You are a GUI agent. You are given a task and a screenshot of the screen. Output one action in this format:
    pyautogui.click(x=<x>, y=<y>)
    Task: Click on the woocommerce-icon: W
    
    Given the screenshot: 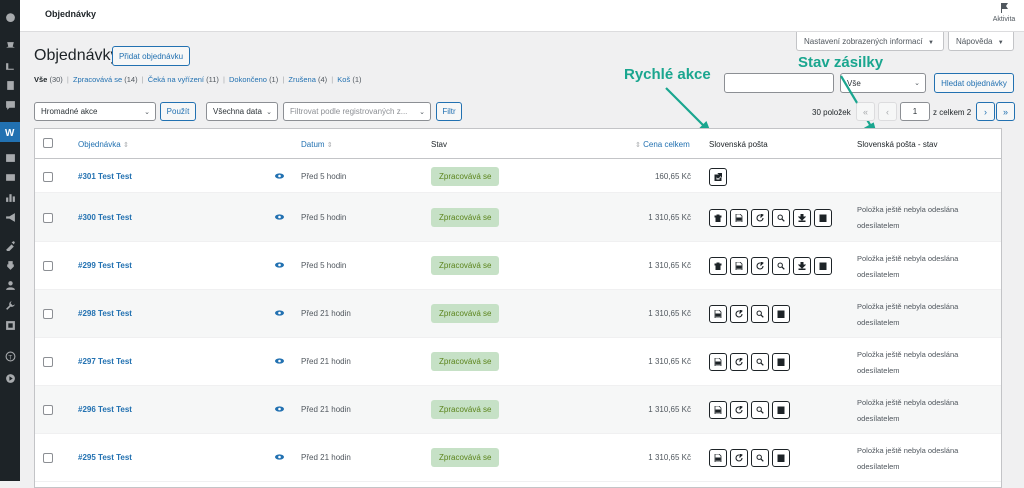 What is the action you would take?
    pyautogui.click(x=10, y=132)
    